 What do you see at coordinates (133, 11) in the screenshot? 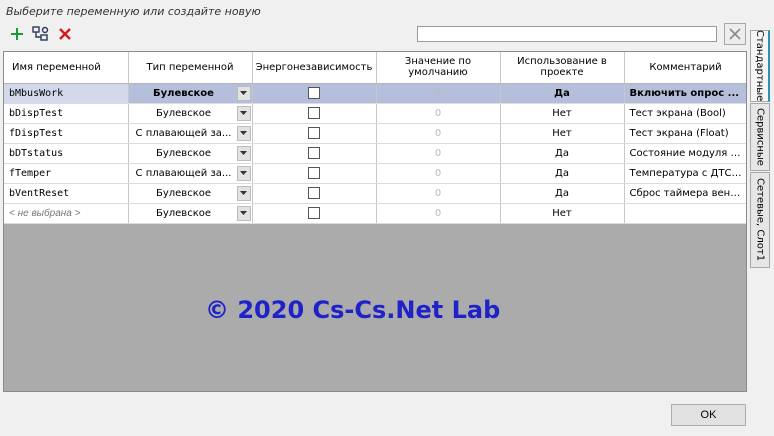
I see `prompt-label: Выберите переменную или создайте новую` at bounding box center [133, 11].